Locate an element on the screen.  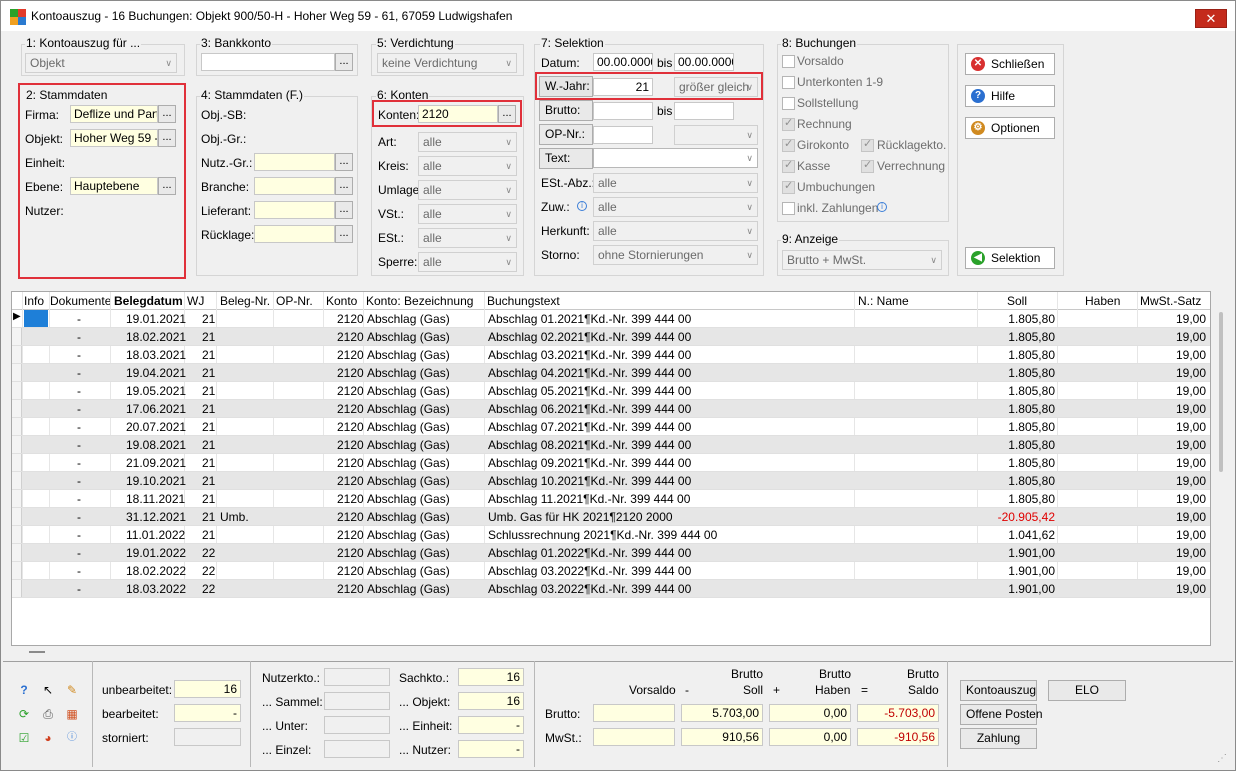
verrechnung-checkbox is located at coordinates (867, 165).